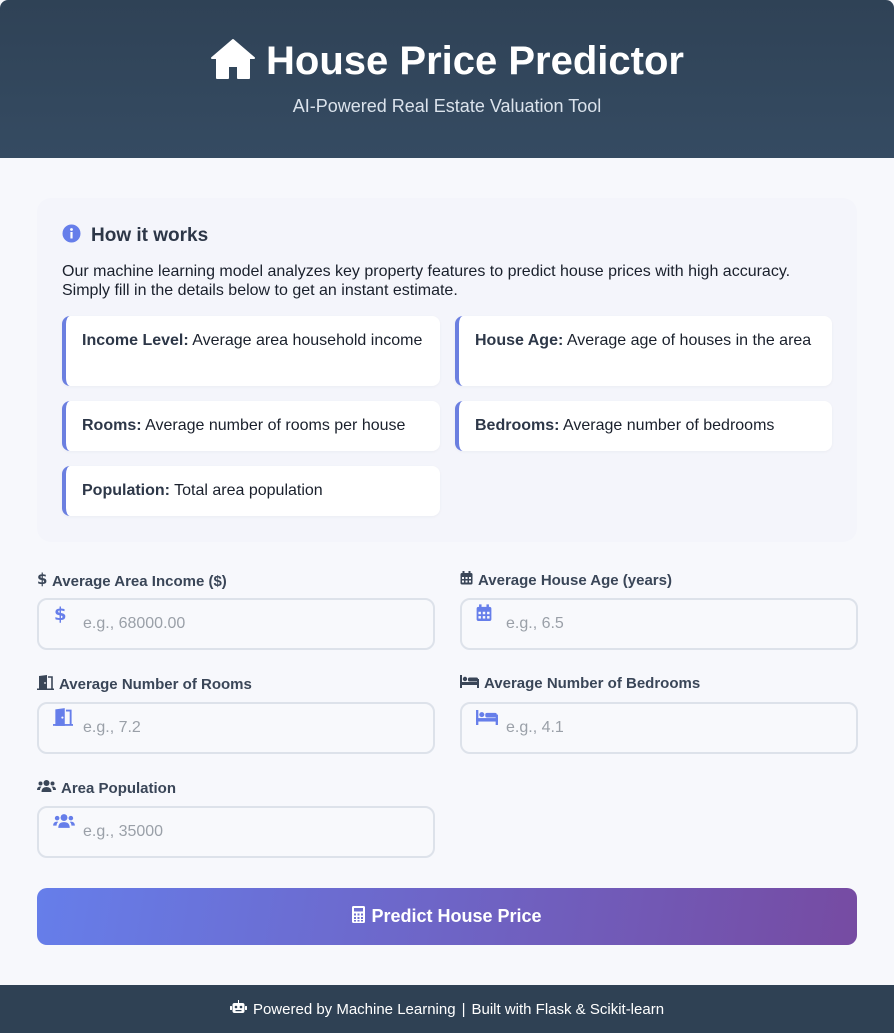 The height and width of the screenshot is (1033, 894). Describe the element at coordinates (575, 580) in the screenshot. I see `age-label-text: Average House Age (years)` at that location.